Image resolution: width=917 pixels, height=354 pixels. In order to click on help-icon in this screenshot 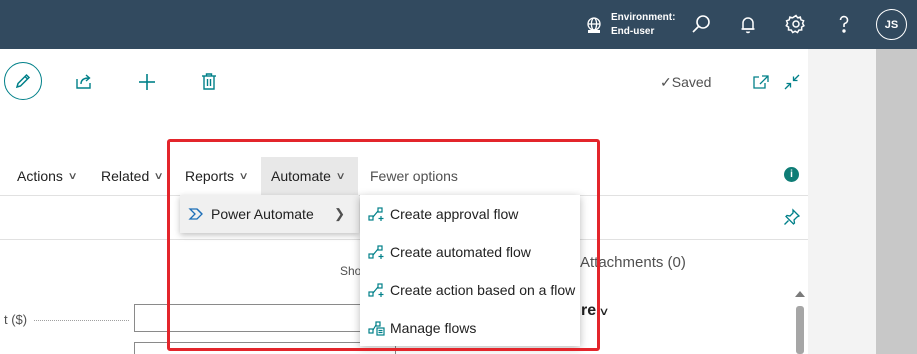, I will do `click(844, 24)`.